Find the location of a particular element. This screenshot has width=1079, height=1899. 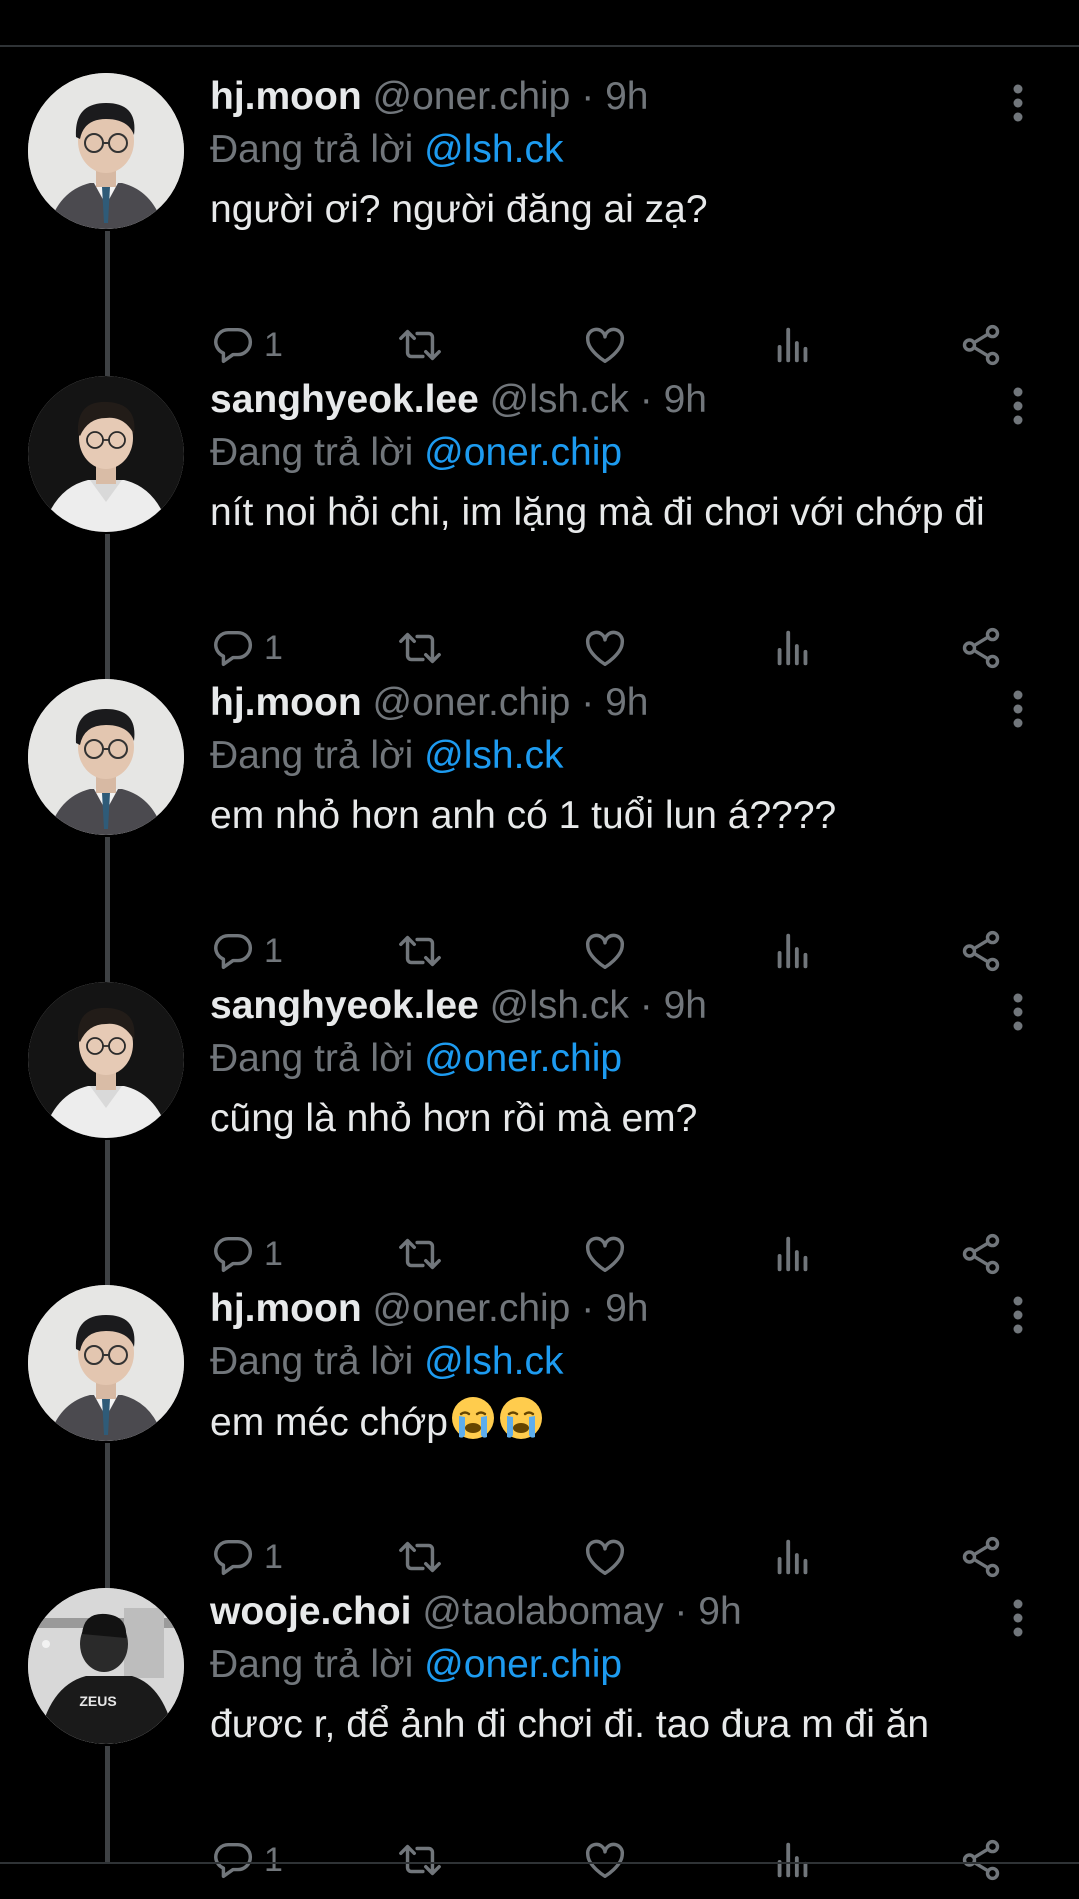

action-bar: 1 is located at coordinates (620, 1860).